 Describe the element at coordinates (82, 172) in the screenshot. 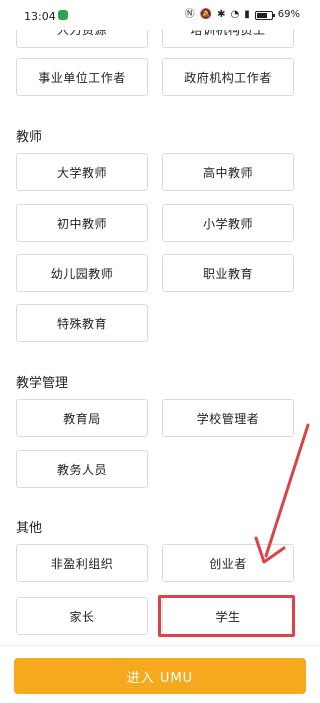

I see `option-university-teacher: 大学教师` at that location.